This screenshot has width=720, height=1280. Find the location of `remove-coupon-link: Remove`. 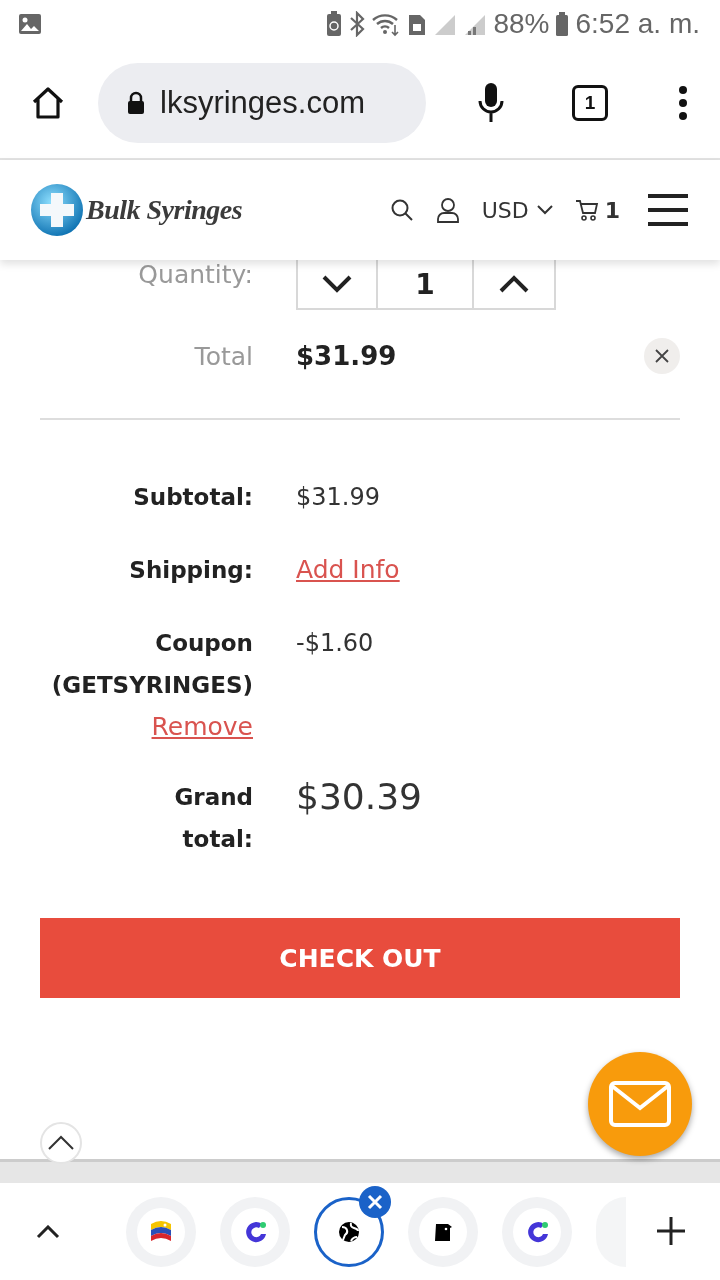

remove-coupon-link: Remove is located at coordinates (202, 727).